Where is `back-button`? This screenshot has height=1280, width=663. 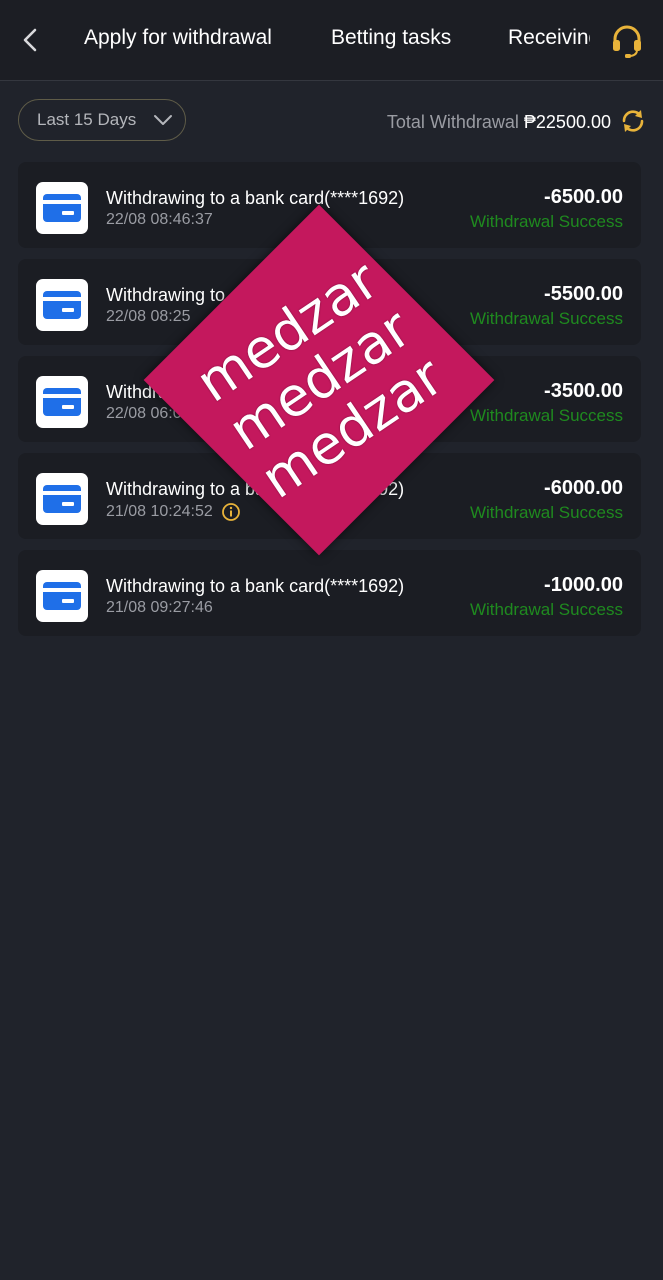 back-button is located at coordinates (30, 40).